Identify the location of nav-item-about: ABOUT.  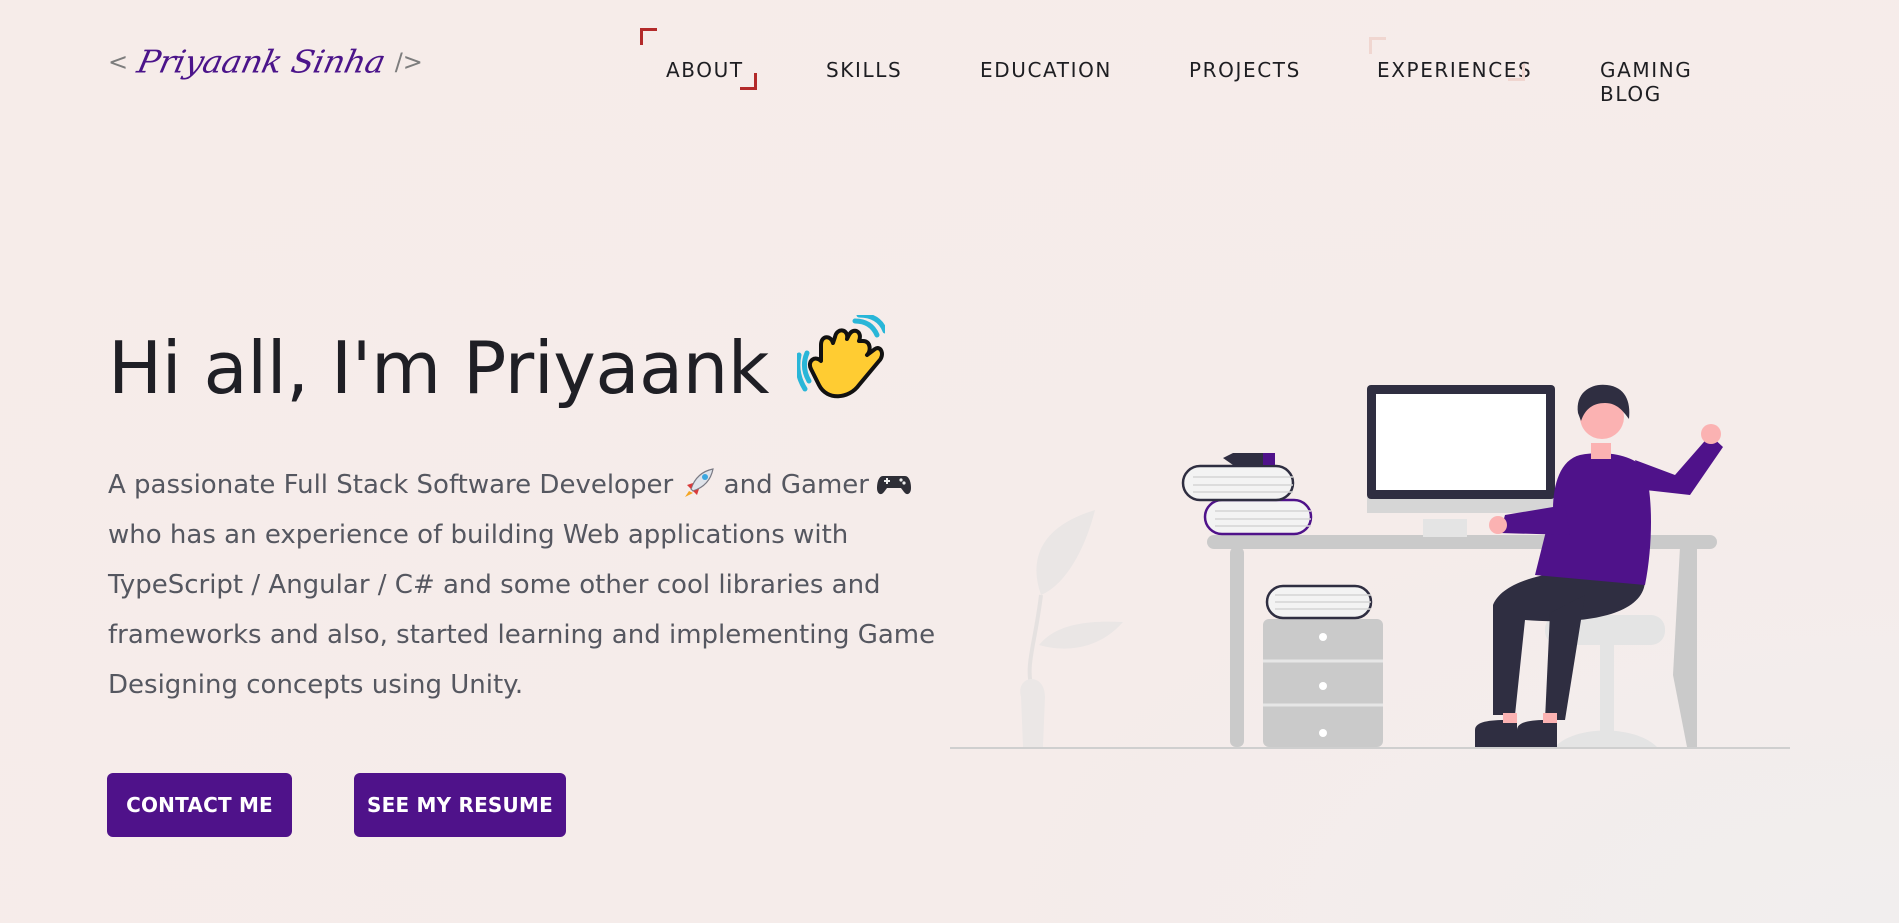
(705, 70).